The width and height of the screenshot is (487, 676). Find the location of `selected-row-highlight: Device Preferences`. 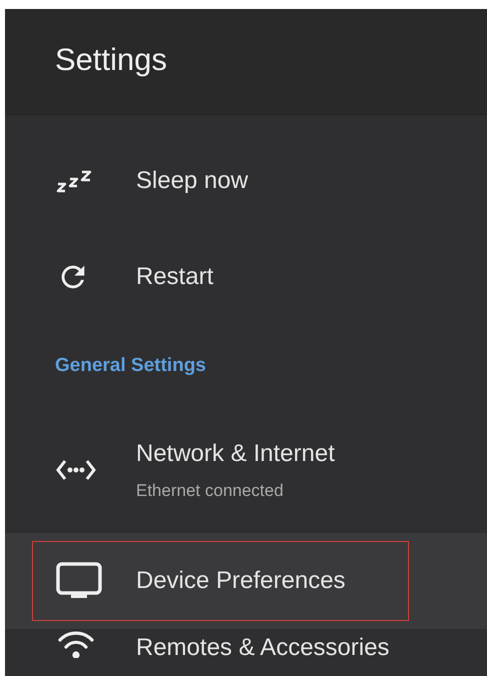

selected-row-highlight: Device Preferences is located at coordinates (246, 581).